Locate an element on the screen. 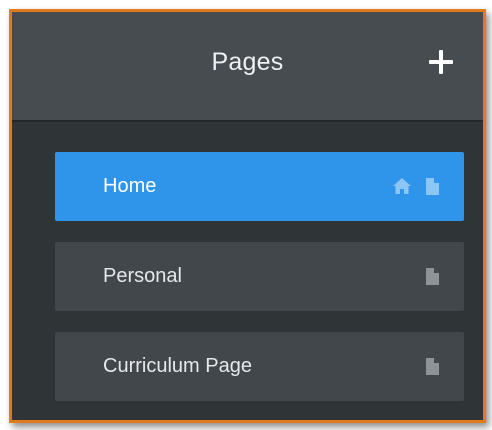 The image size is (492, 430). page-item-curriculum-page: Curriculum Page is located at coordinates (259, 366).